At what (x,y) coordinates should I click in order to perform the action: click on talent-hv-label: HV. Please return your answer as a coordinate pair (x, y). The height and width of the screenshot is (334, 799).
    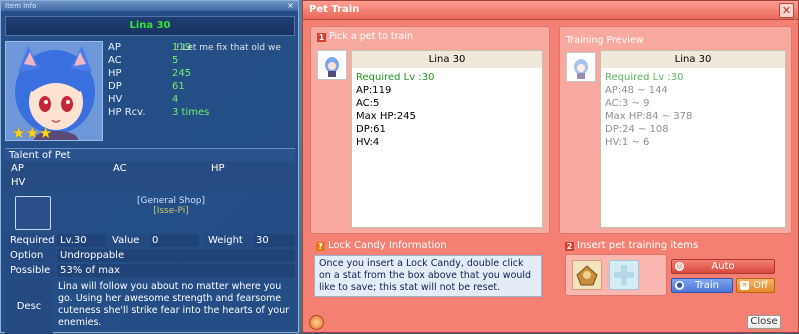
    Looking at the image, I should click on (18, 182).